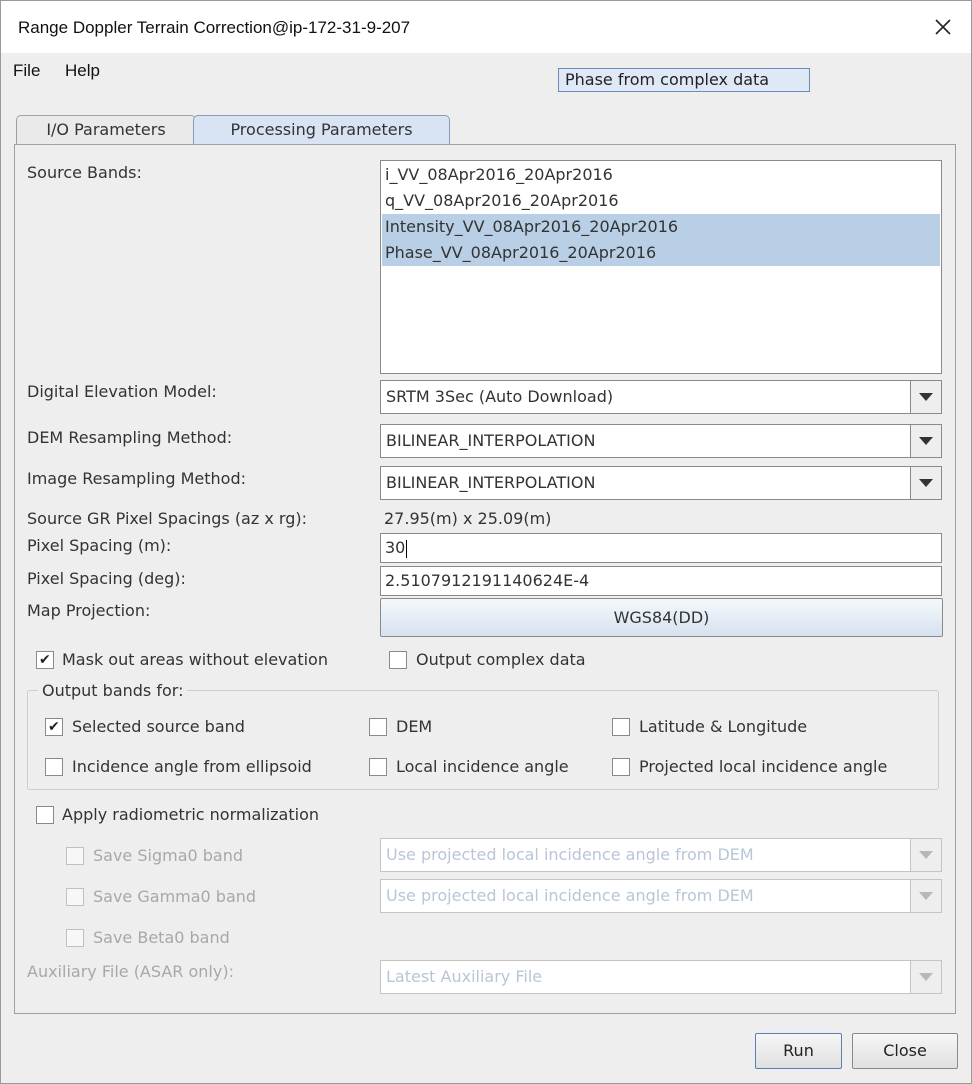 The width and height of the screenshot is (972, 1084). What do you see at coordinates (136, 478) in the screenshot?
I see `image-resampling-label: Image Resampling Method:` at bounding box center [136, 478].